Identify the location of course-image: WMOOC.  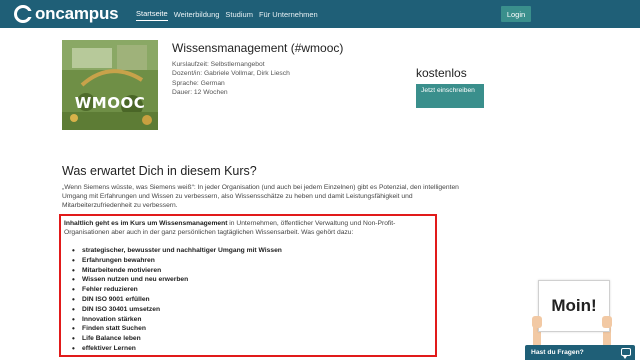
(110, 85).